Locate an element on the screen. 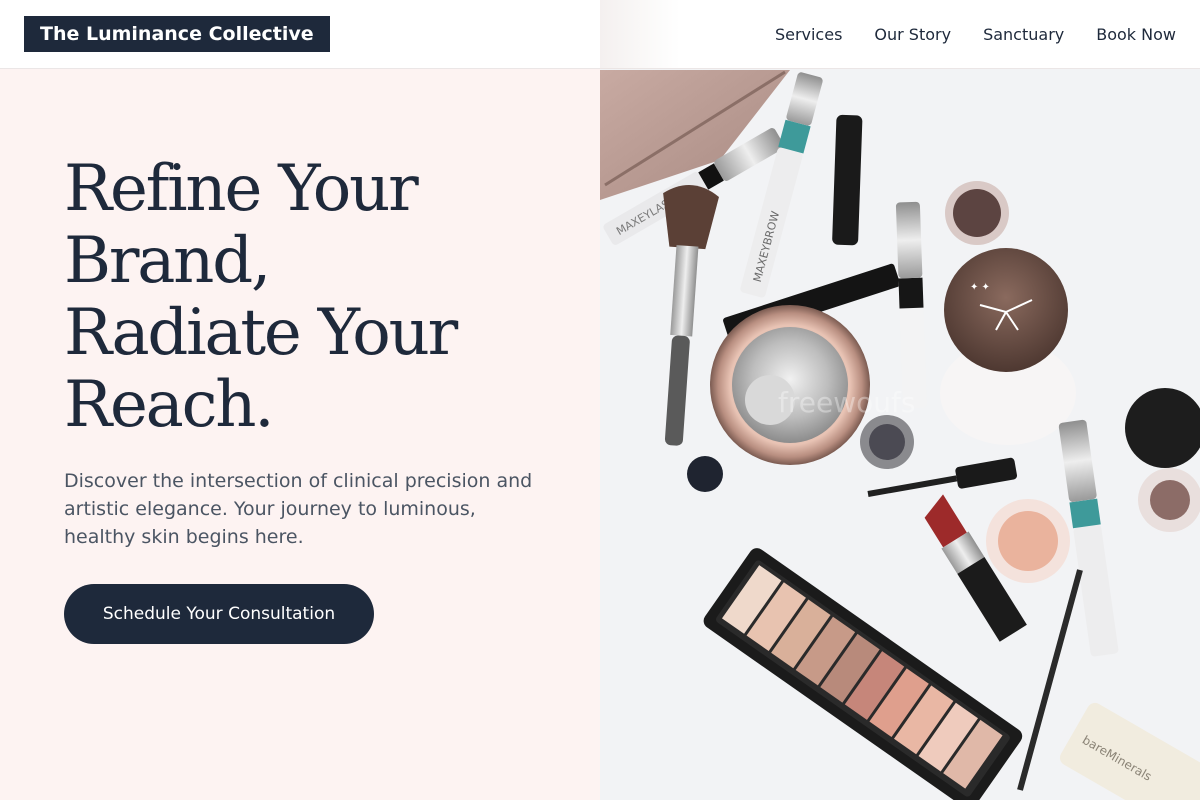 Image resolution: width=1200 pixels, height=800 pixels. lash-tube-vertical-cap is located at coordinates (909, 240).